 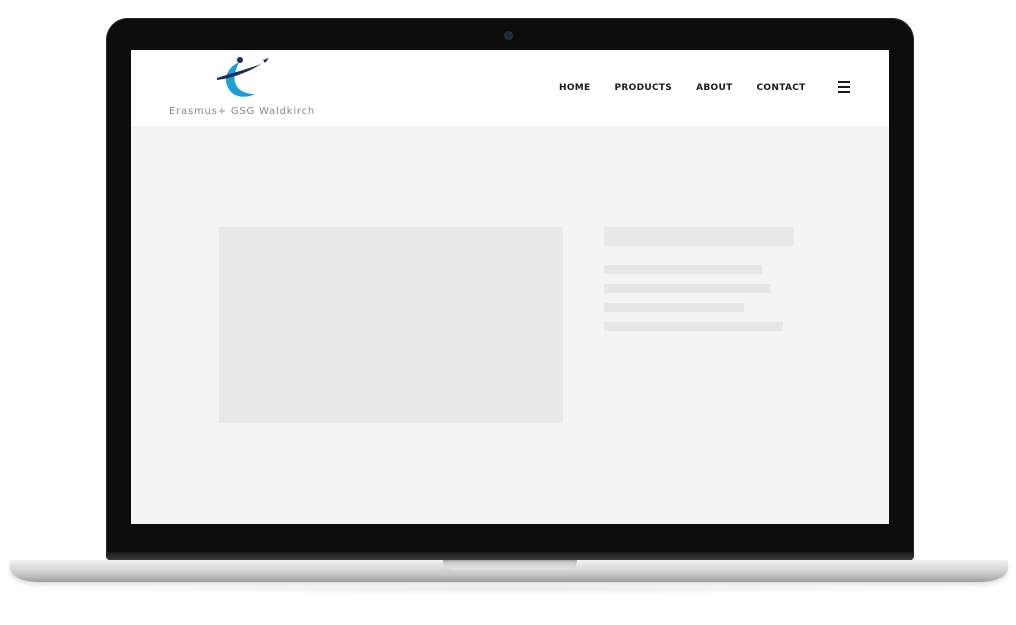 I want to click on nav-contact: CONTACT, so click(x=781, y=88).